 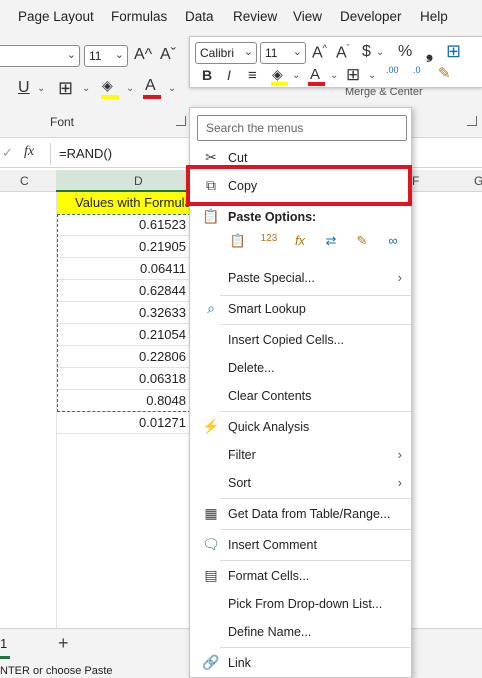 What do you see at coordinates (393, 245) in the screenshot?
I see `paste-link-icon: ∞` at bounding box center [393, 245].